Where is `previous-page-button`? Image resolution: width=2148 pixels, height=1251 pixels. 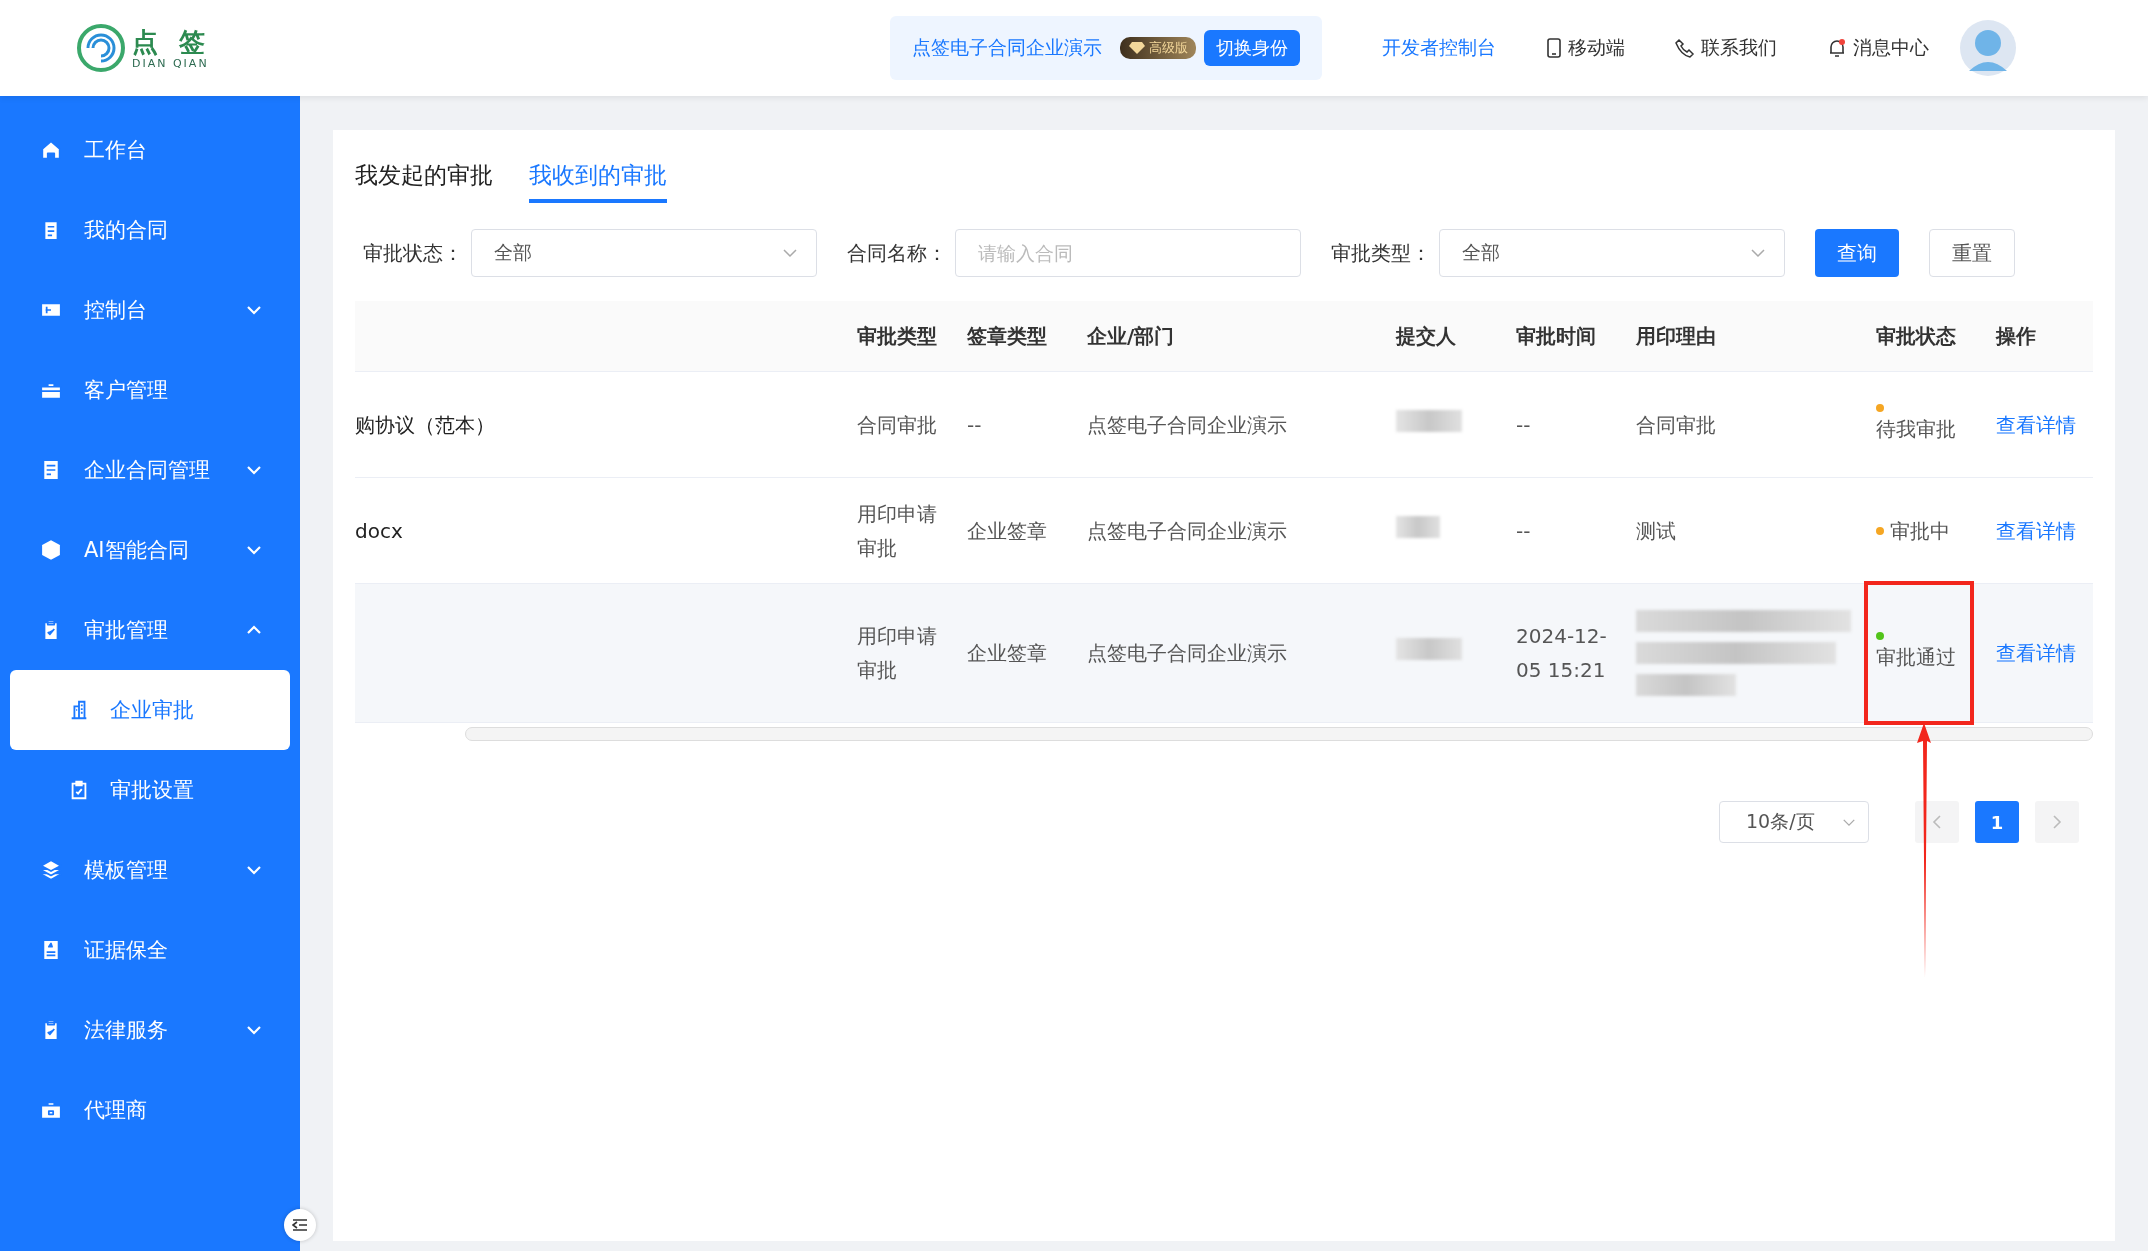 previous-page-button is located at coordinates (1937, 822).